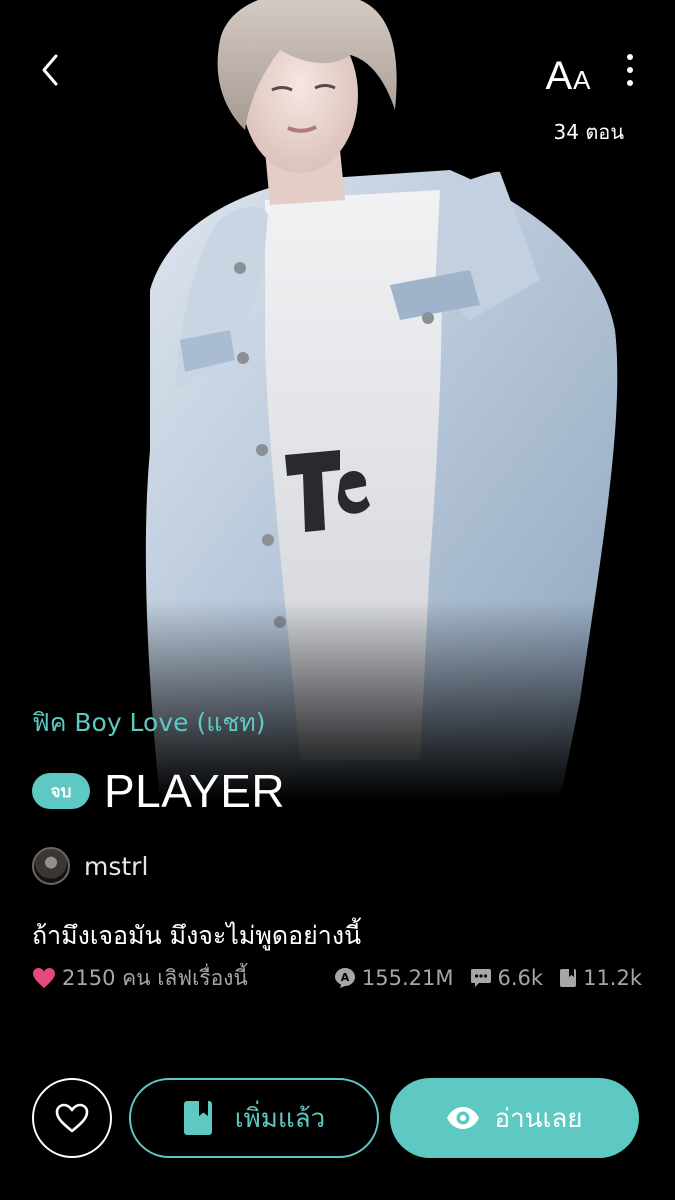 The image size is (675, 1200). What do you see at coordinates (568, 978) in the screenshot?
I see `book-icon` at bounding box center [568, 978].